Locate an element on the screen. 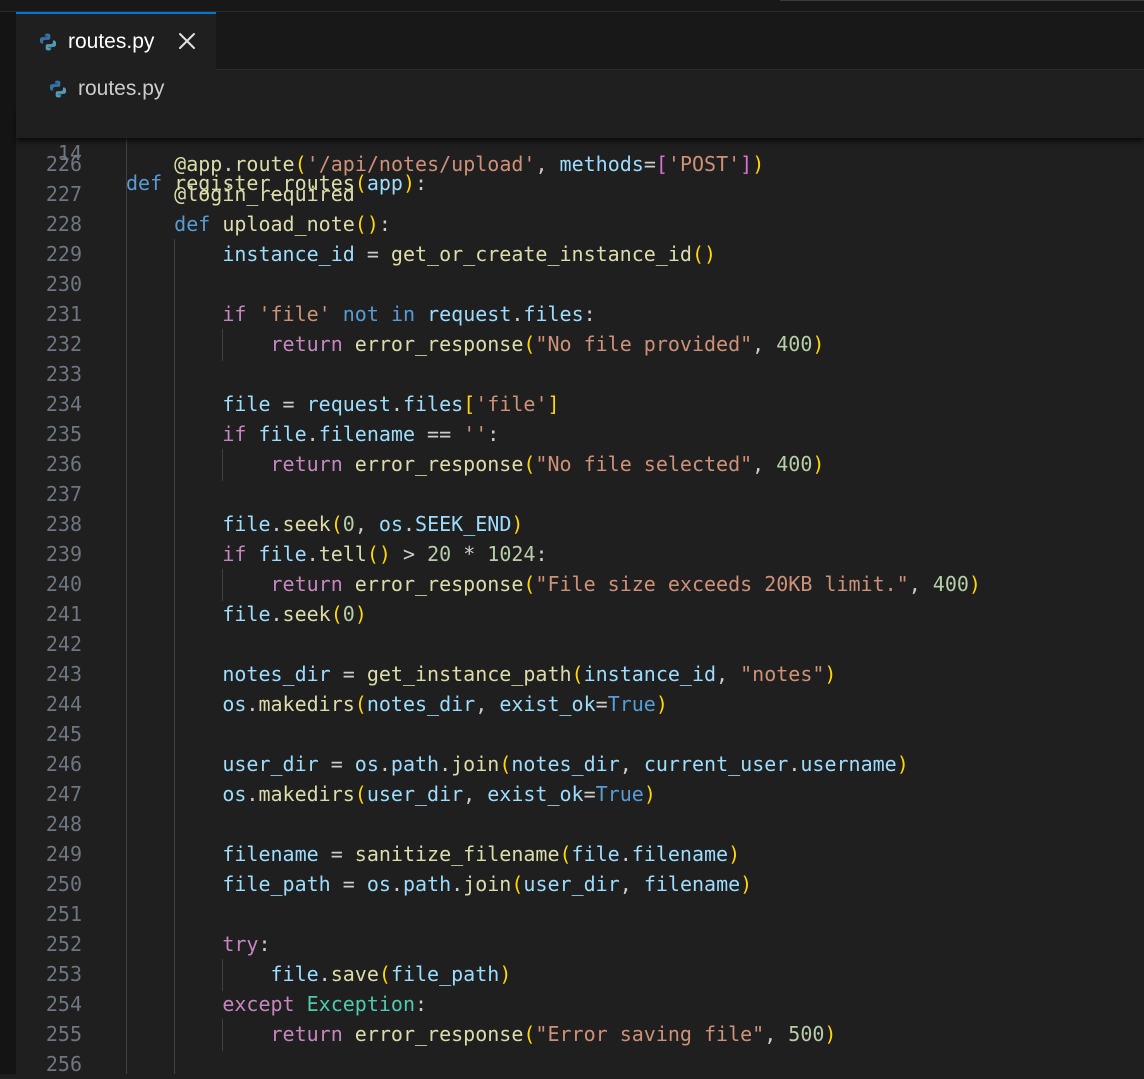 The height and width of the screenshot is (1079, 1144). line-number: 240 is located at coordinates (63, 584).